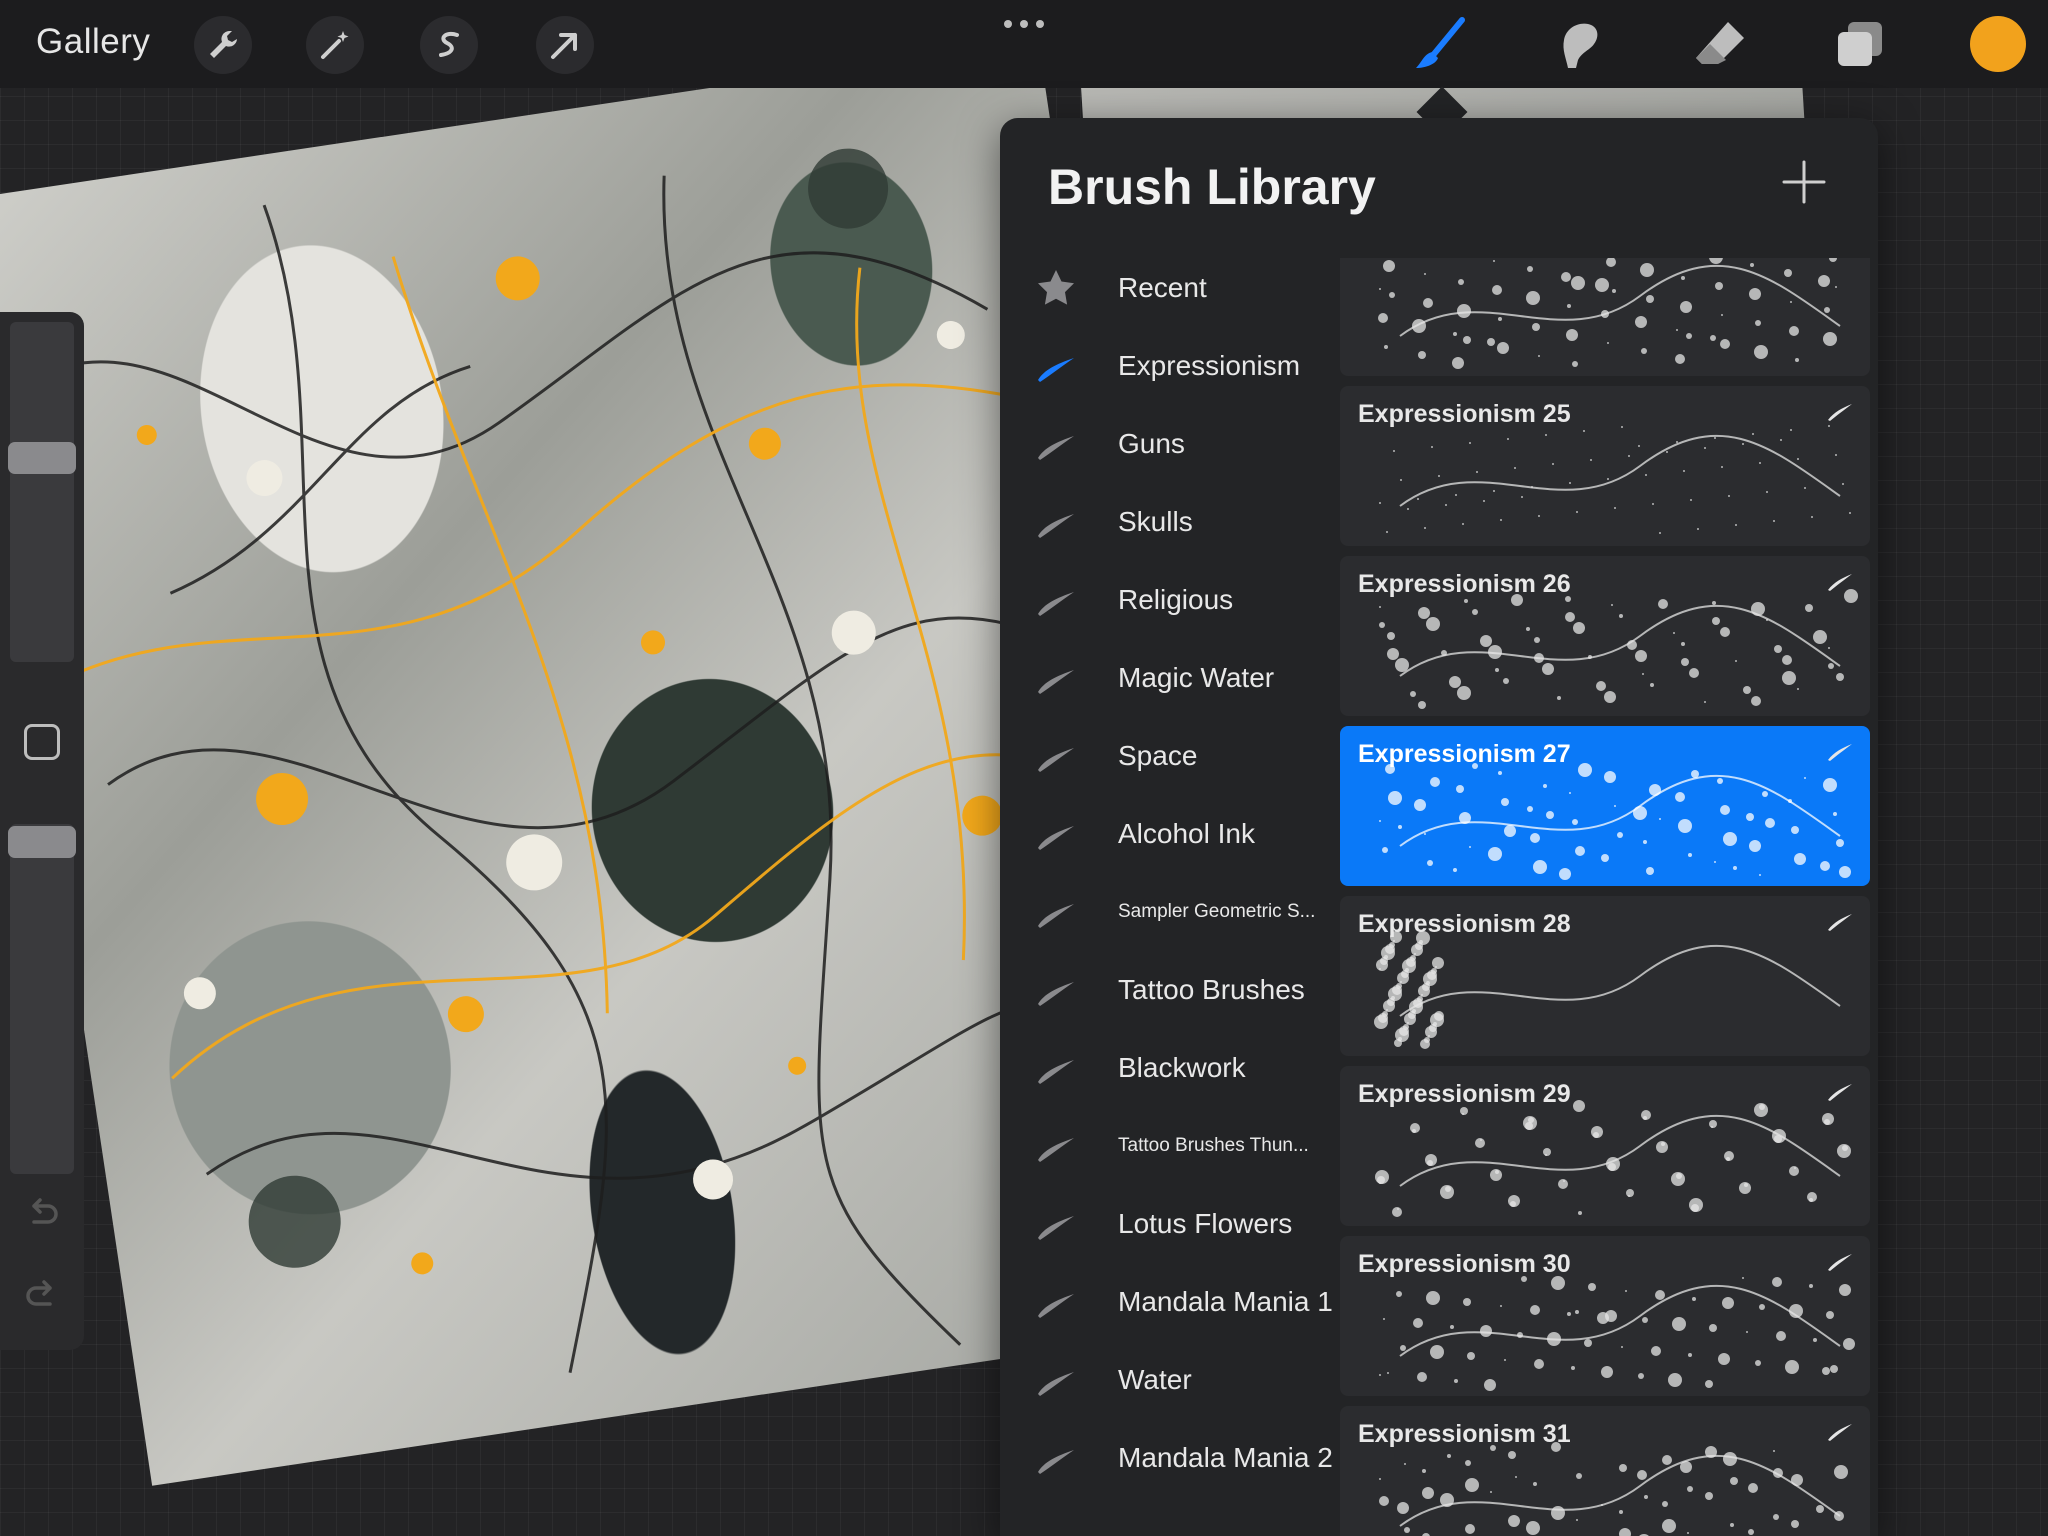 The width and height of the screenshot is (2048, 1536). I want to click on brush-set-item: Religious, so click(1170, 600).